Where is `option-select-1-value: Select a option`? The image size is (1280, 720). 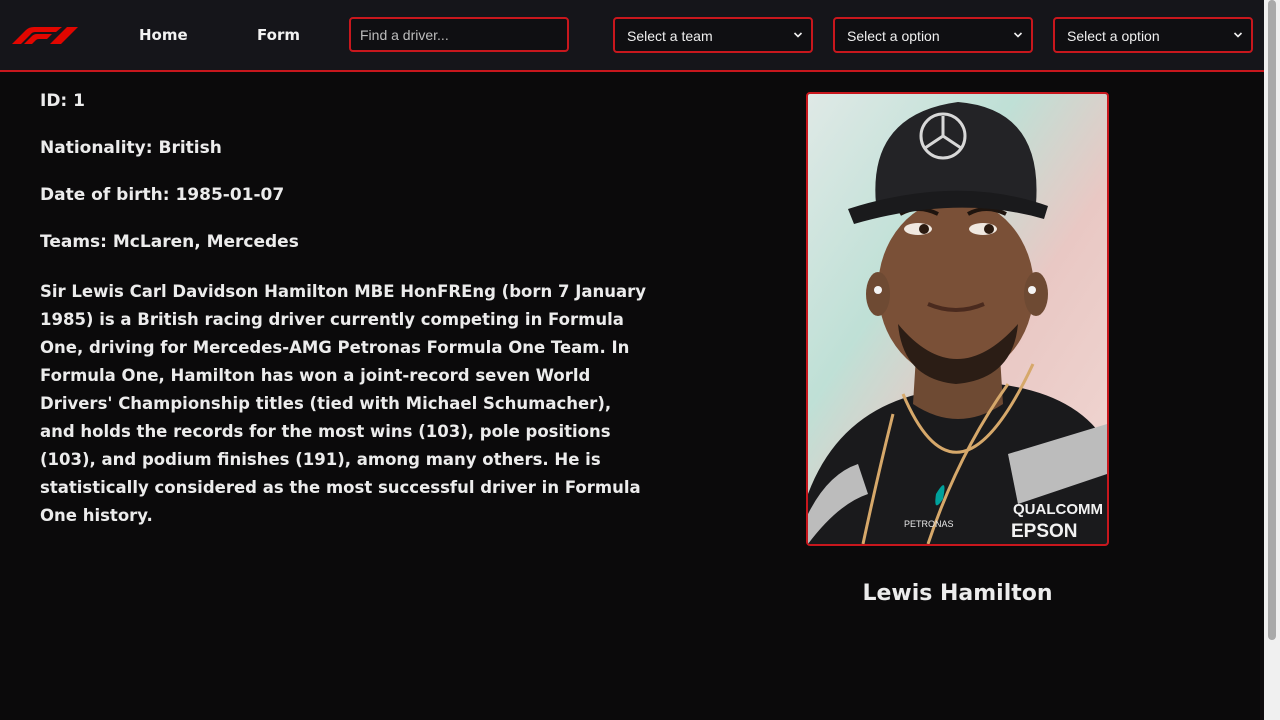 option-select-1-value: Select a option is located at coordinates (893, 36).